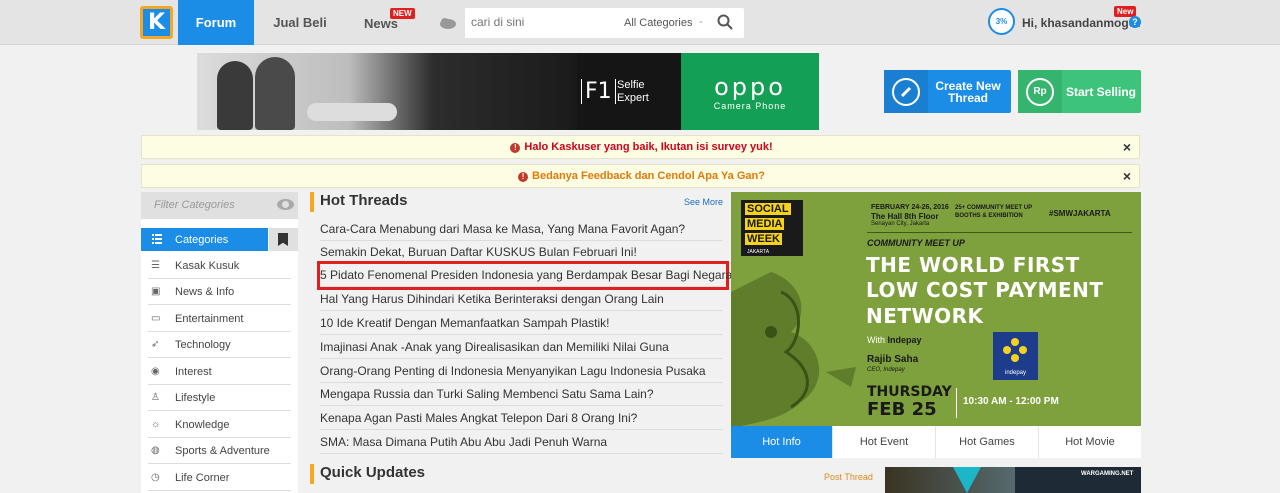 The width and height of the screenshot is (1280, 493). Describe the element at coordinates (300, 22) in the screenshot. I see `tab-jual-beli: Jual Beli` at that location.